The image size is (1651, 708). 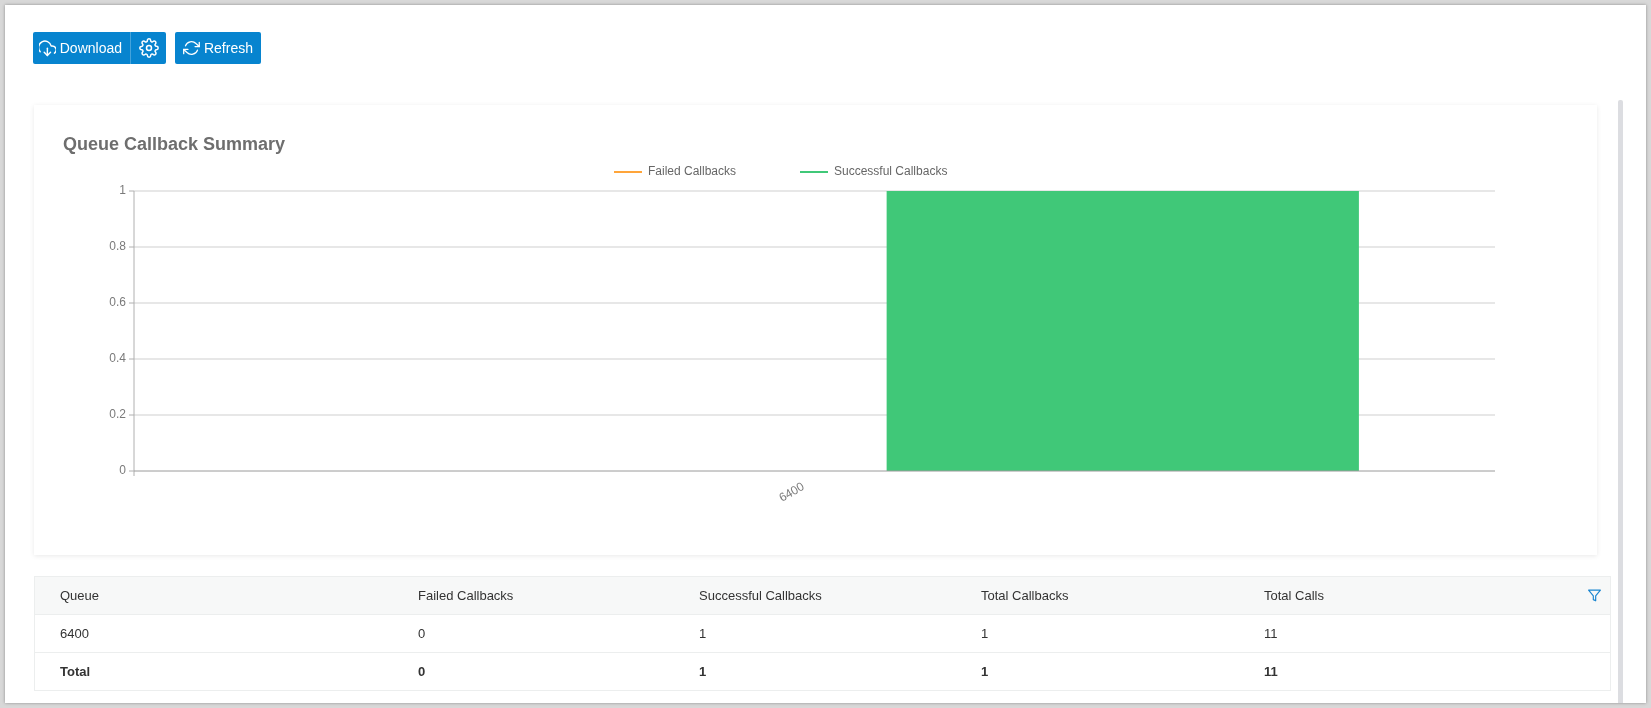 What do you see at coordinates (760, 595) in the screenshot?
I see `column-header: Successful Callbacks` at bounding box center [760, 595].